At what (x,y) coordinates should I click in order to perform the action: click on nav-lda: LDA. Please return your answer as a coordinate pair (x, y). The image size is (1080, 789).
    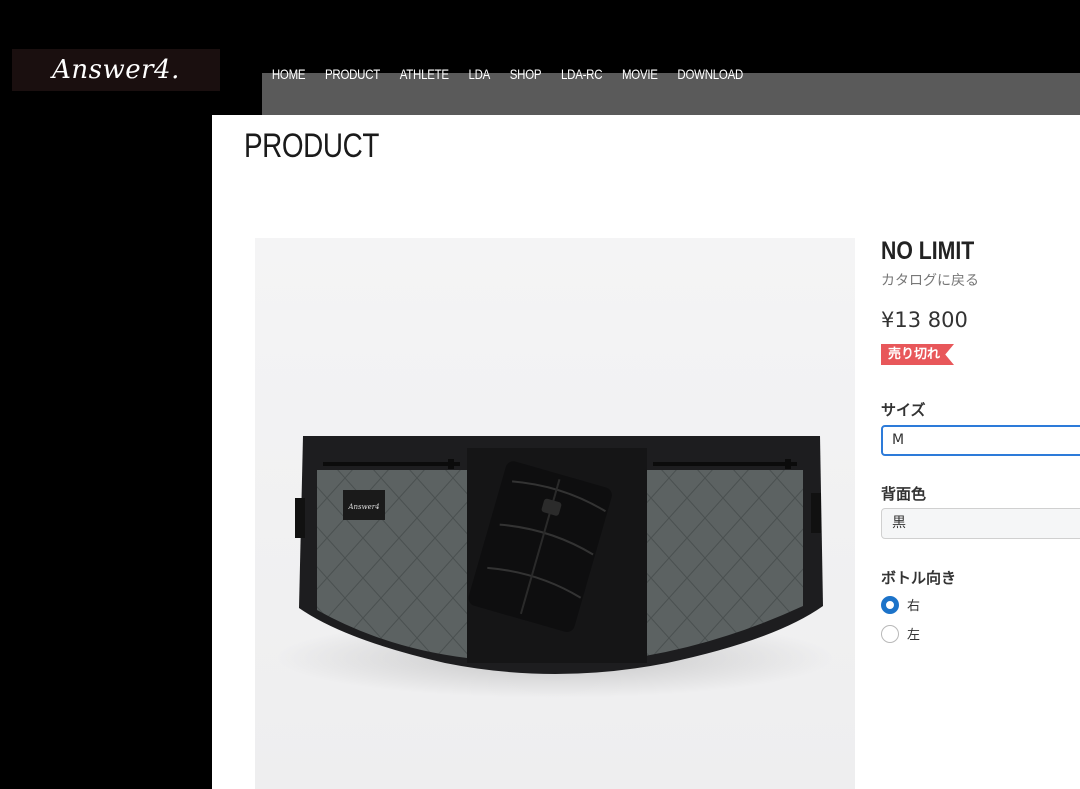
    Looking at the image, I should click on (479, 74).